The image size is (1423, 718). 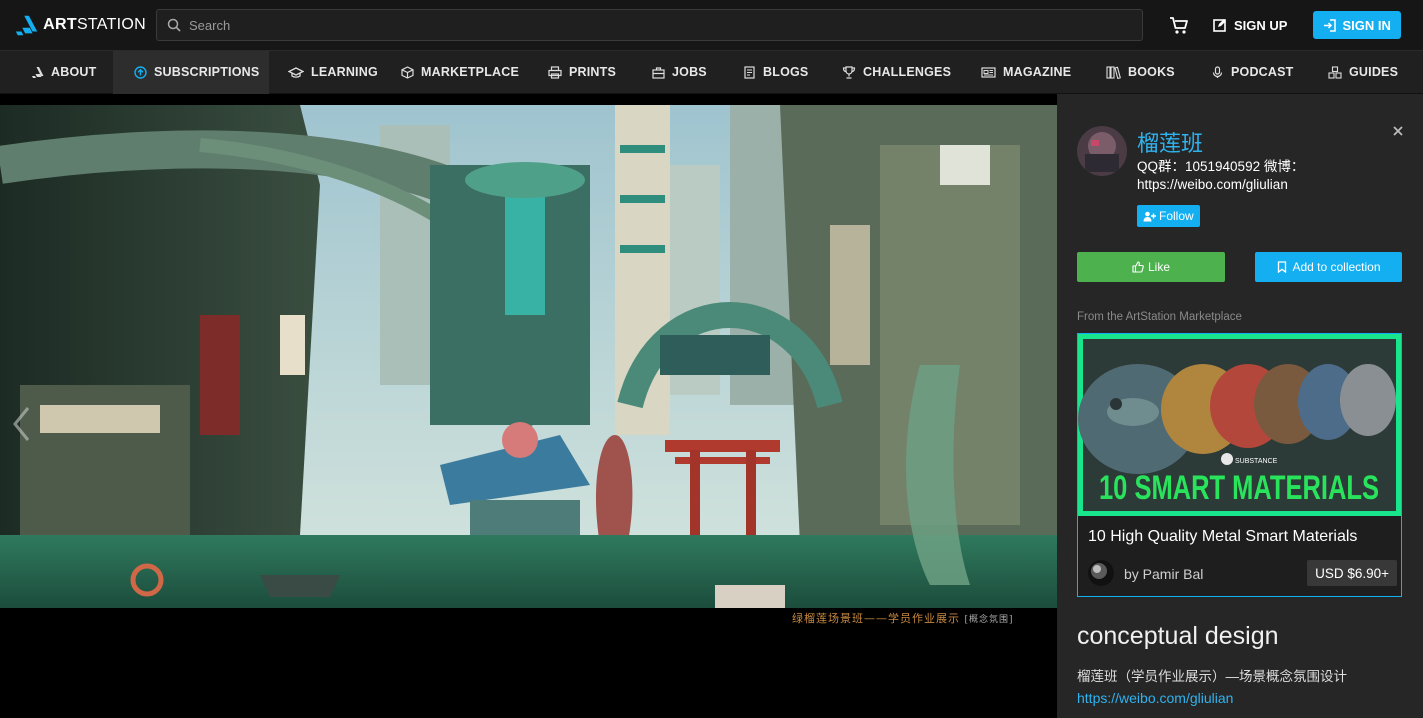 What do you see at coordinates (1239, 488) in the screenshot?
I see `banner-headline: 10 SMART MATERIALS` at bounding box center [1239, 488].